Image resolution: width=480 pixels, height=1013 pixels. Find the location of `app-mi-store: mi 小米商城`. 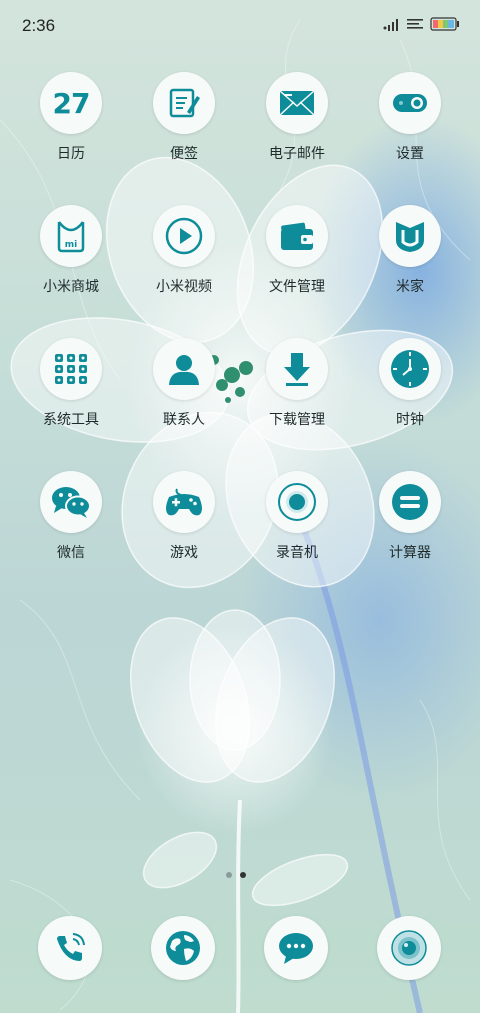

app-mi-store: mi 小米商城 is located at coordinates (71, 260).